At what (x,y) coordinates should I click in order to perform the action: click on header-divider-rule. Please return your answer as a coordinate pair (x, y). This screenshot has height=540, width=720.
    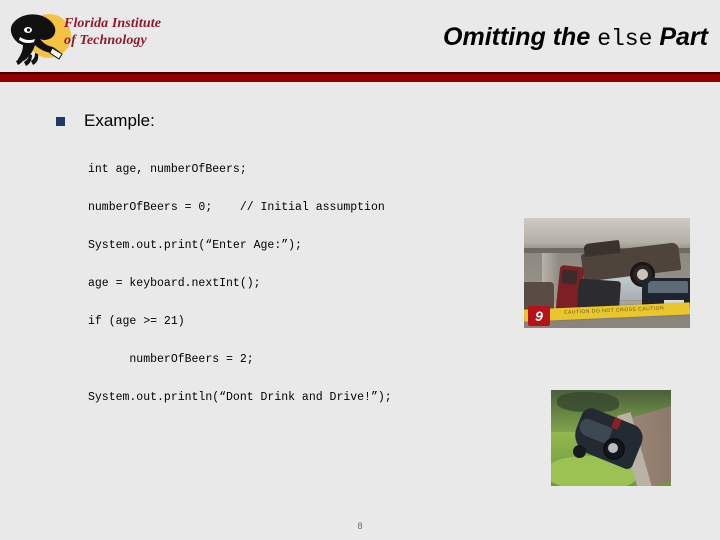
    Looking at the image, I should click on (360, 77).